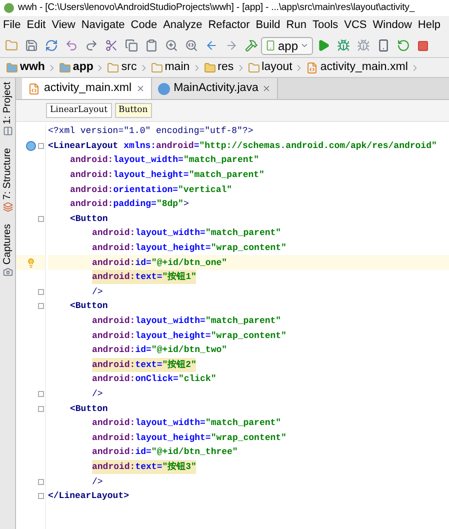 The height and width of the screenshot is (529, 449). I want to click on menu-item: Build, so click(268, 25).